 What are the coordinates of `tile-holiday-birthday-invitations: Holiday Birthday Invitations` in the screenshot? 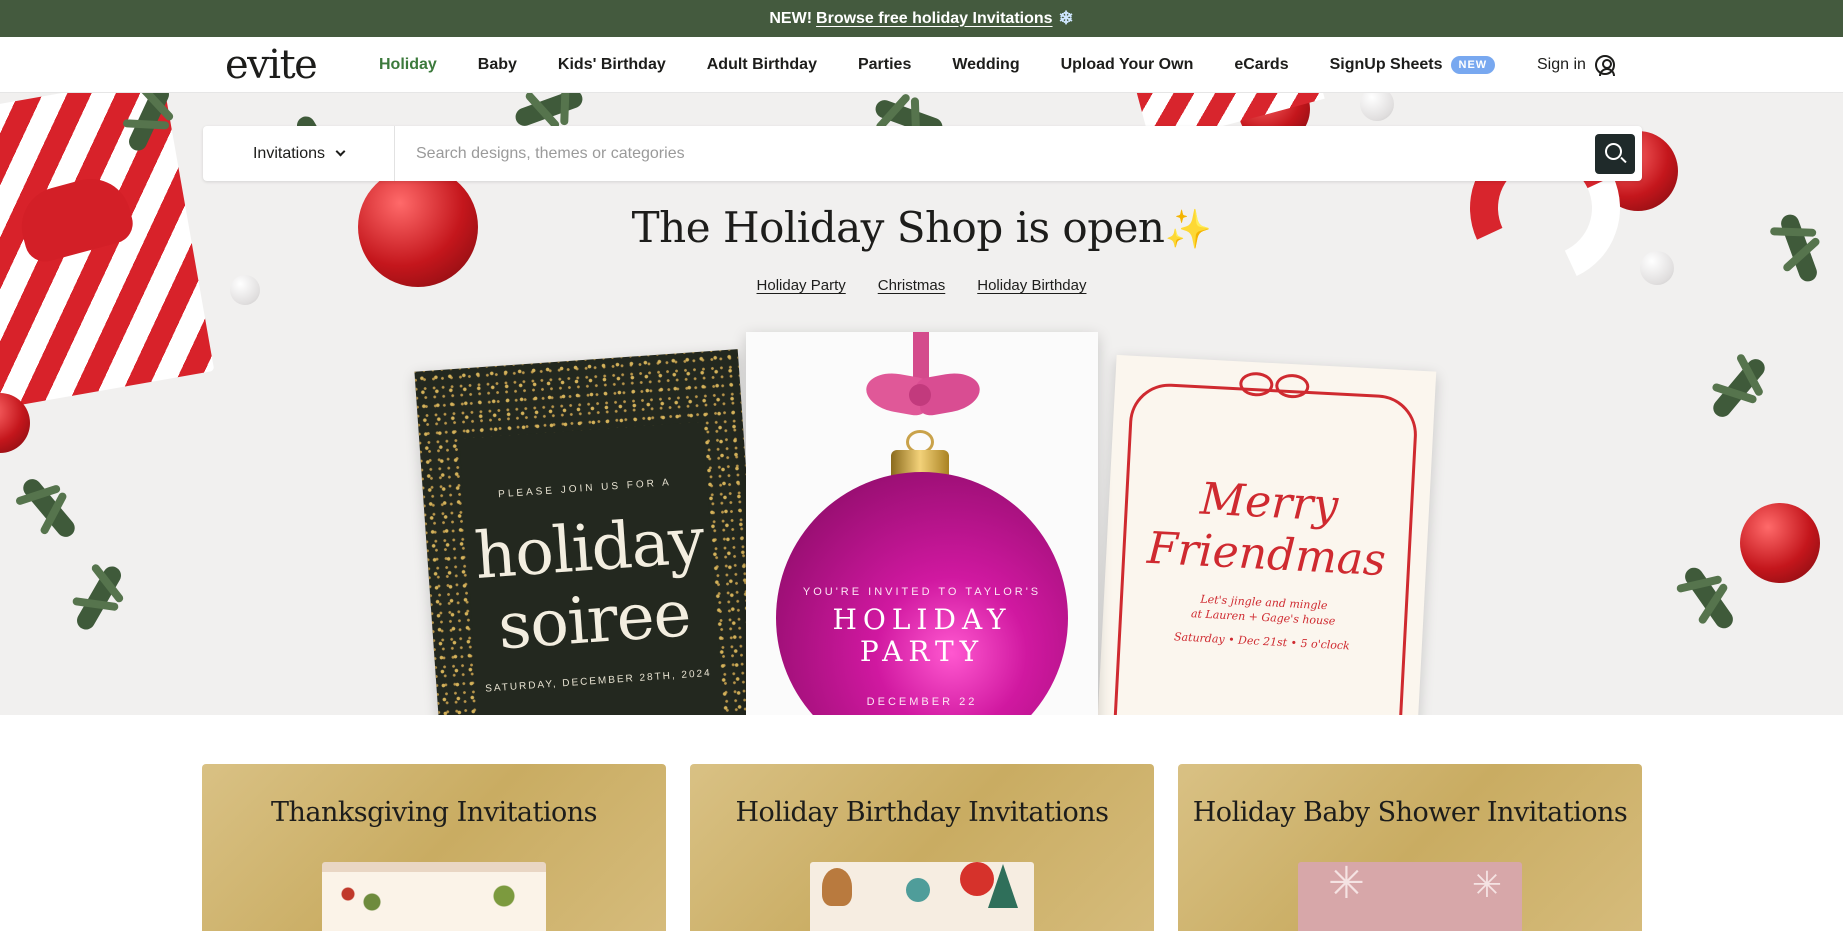 It's located at (922, 847).